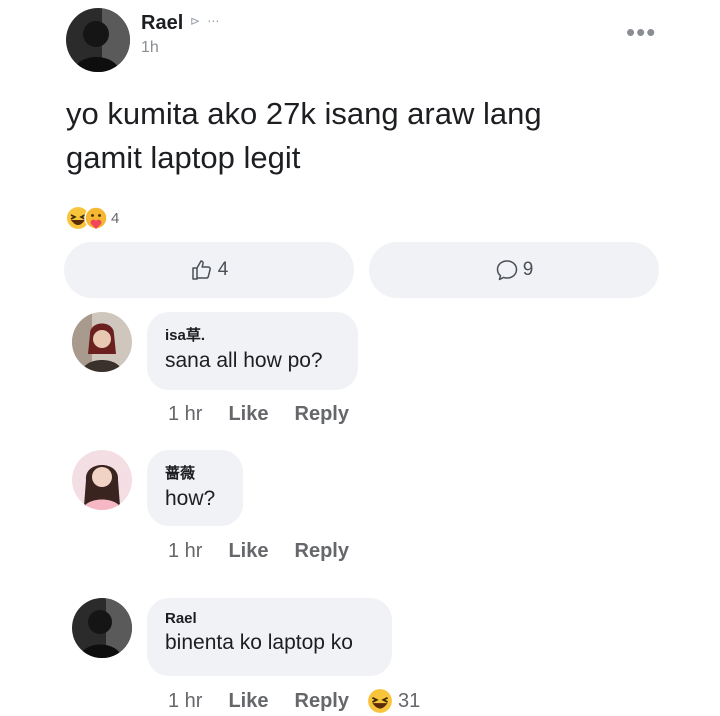 Image resolution: width=720 pixels, height=716 pixels. I want to click on comment-text-2: how?, so click(190, 498).